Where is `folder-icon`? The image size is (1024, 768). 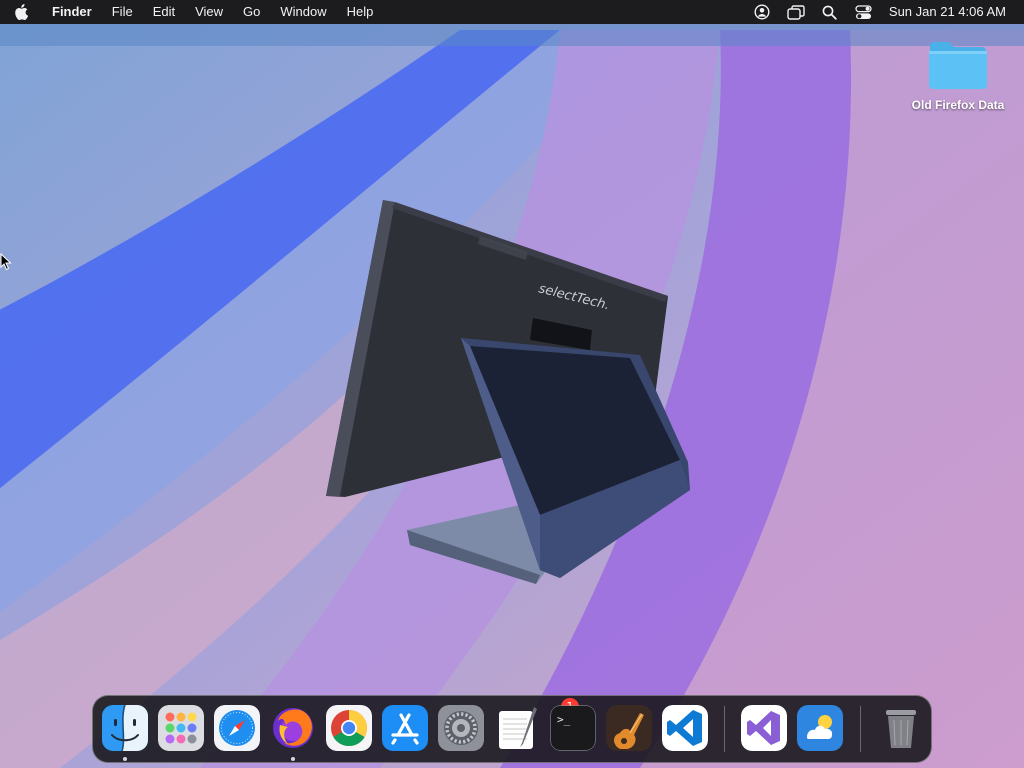
folder-icon is located at coordinates (958, 65).